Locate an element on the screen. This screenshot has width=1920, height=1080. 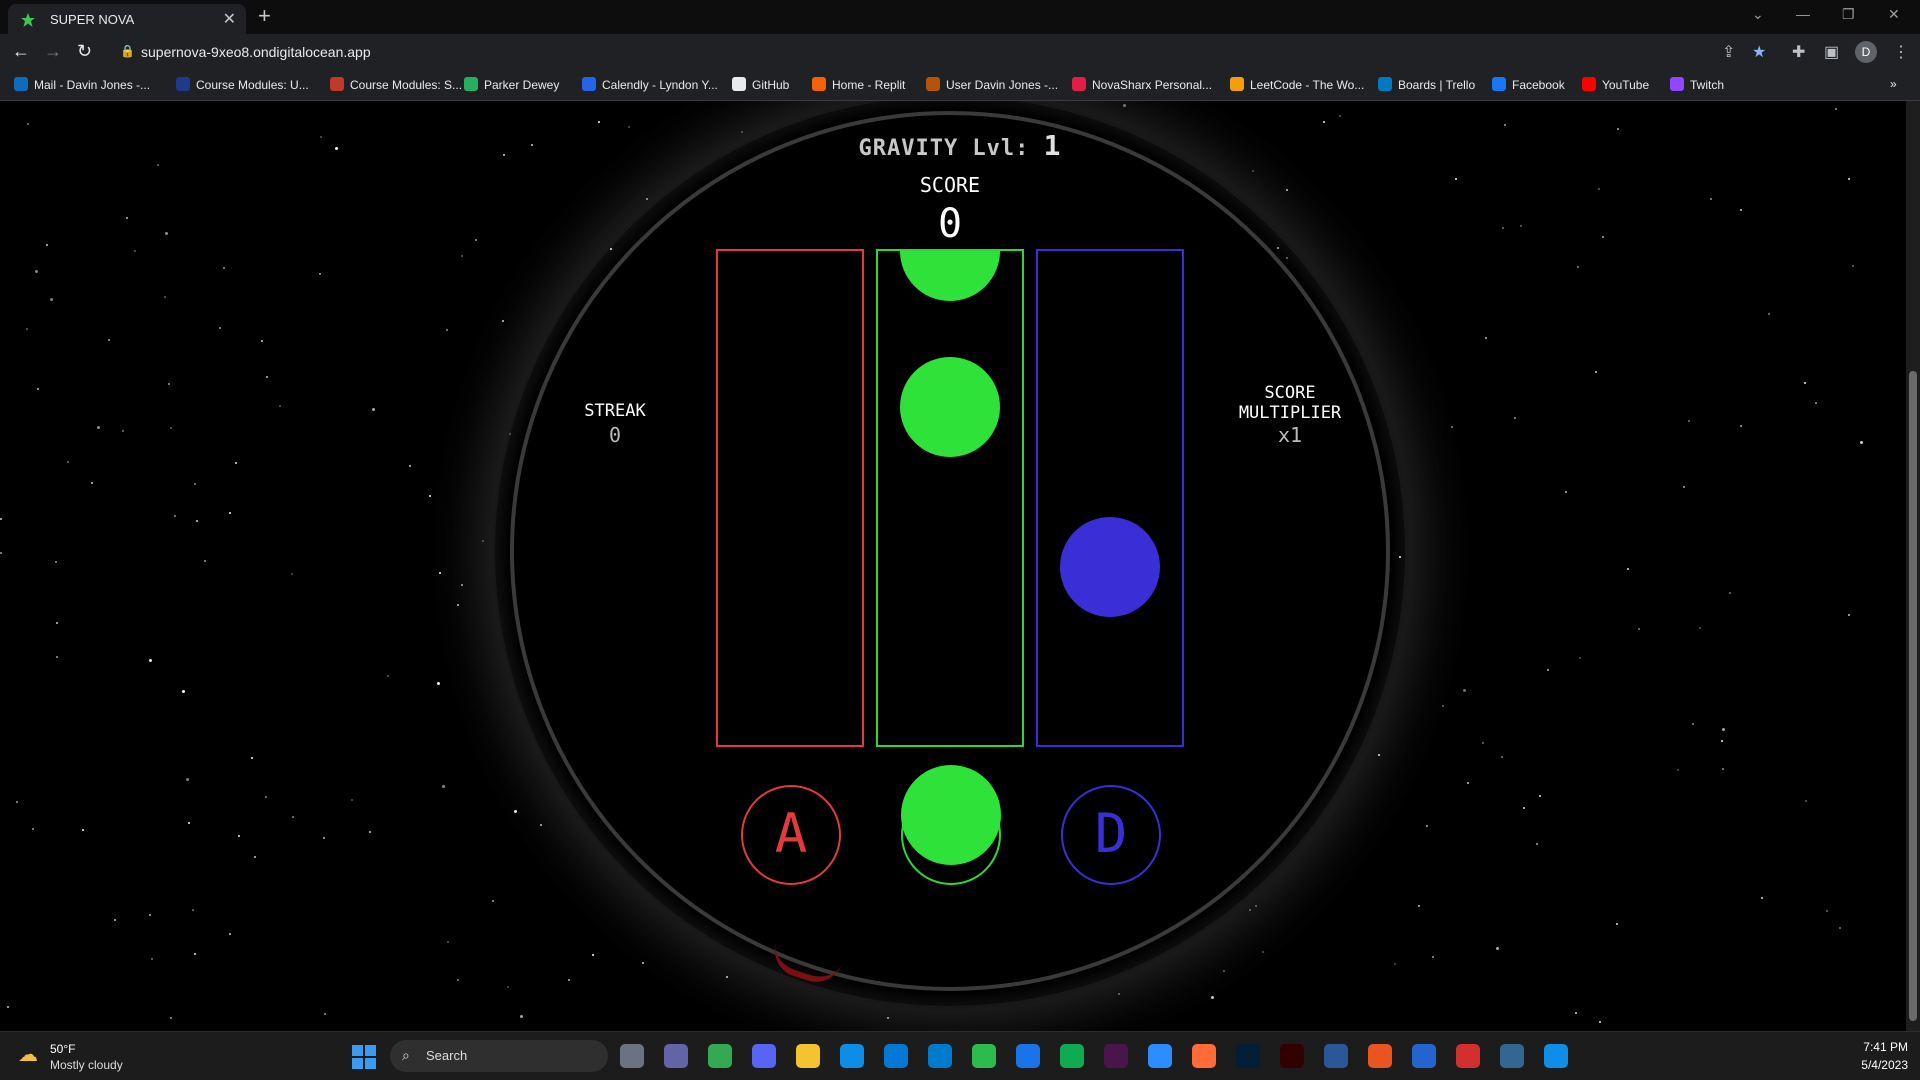
windows-start-icon is located at coordinates (364, 1057).